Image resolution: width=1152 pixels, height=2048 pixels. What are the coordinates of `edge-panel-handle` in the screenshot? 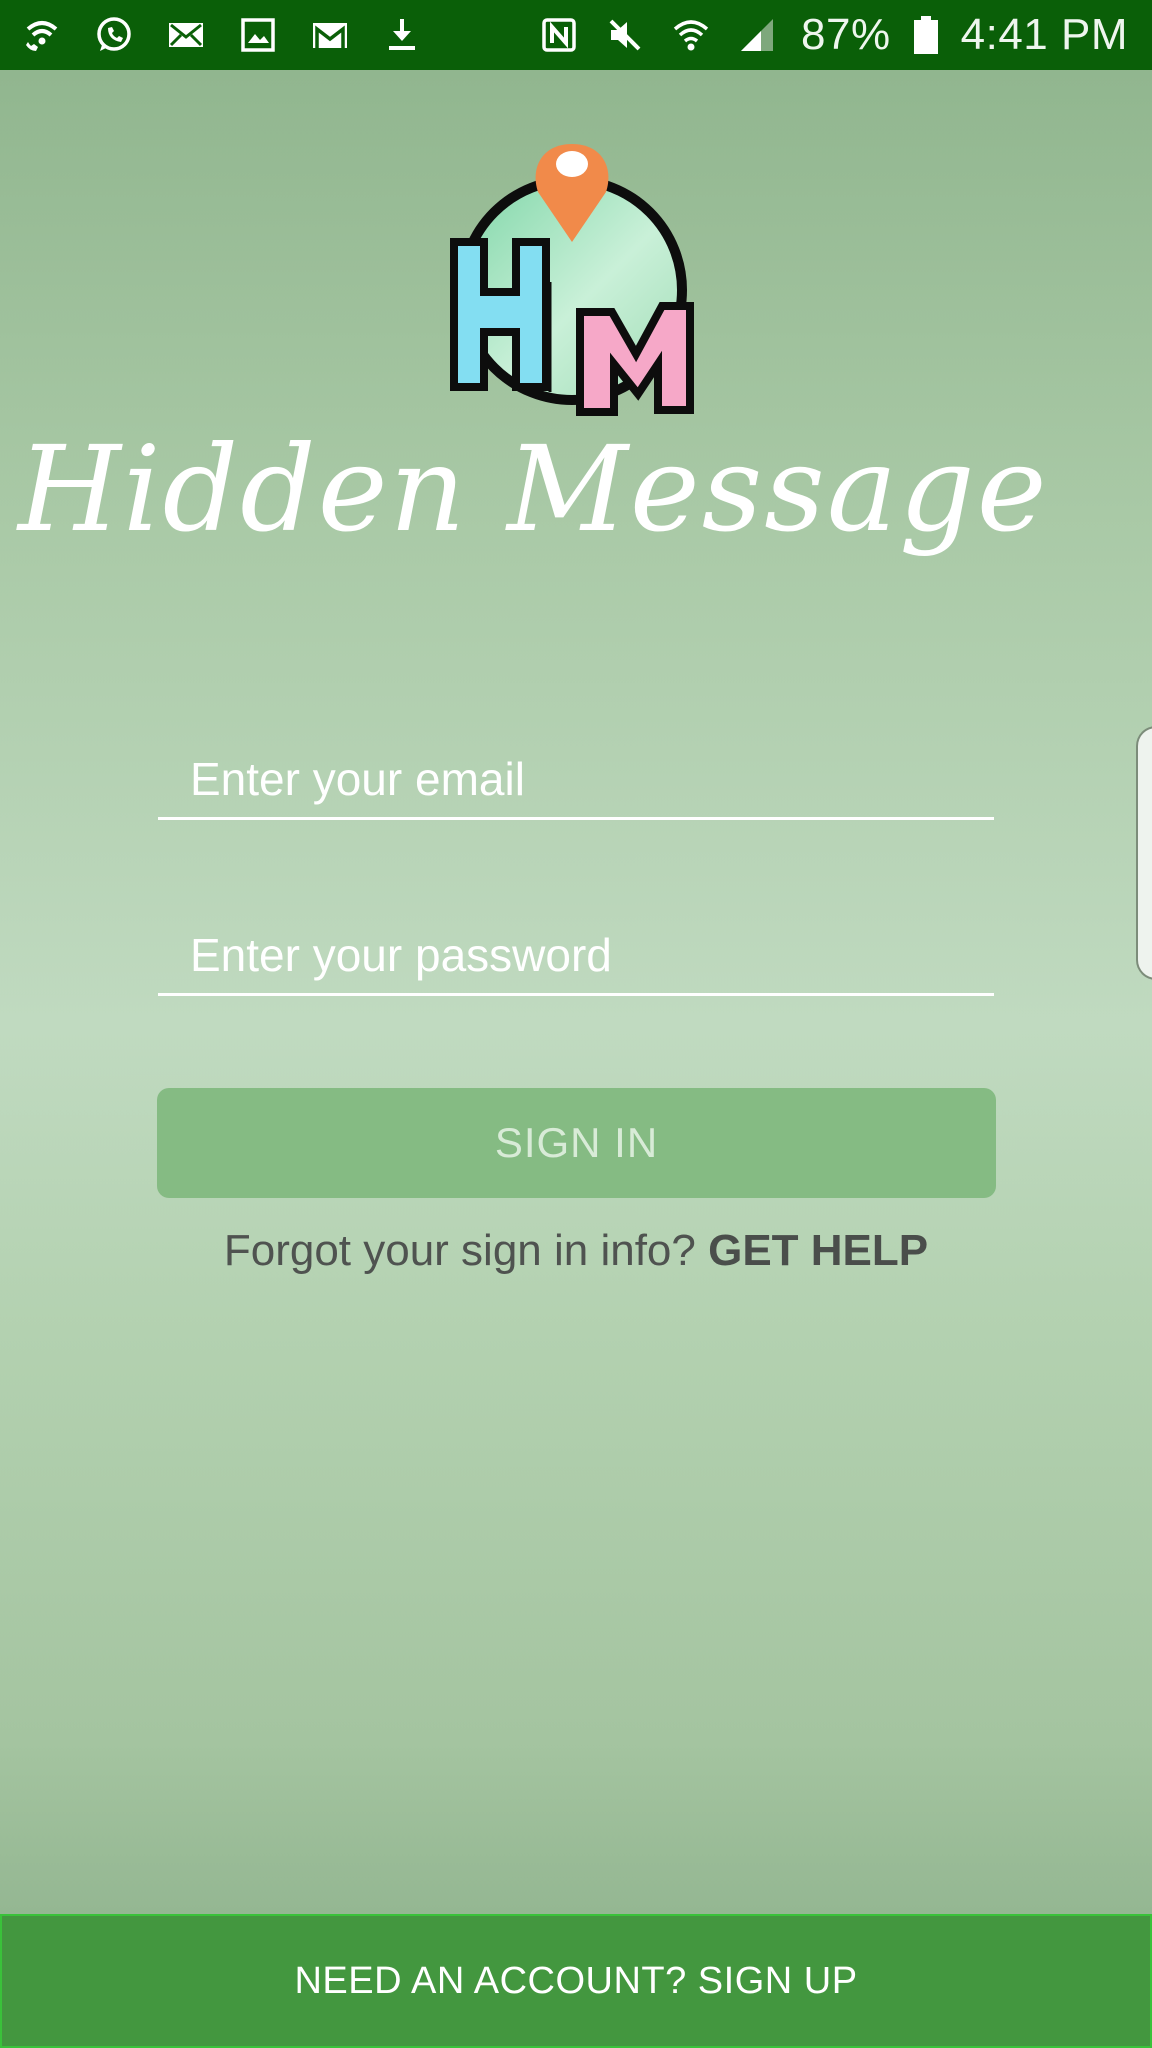 It's located at (1144, 853).